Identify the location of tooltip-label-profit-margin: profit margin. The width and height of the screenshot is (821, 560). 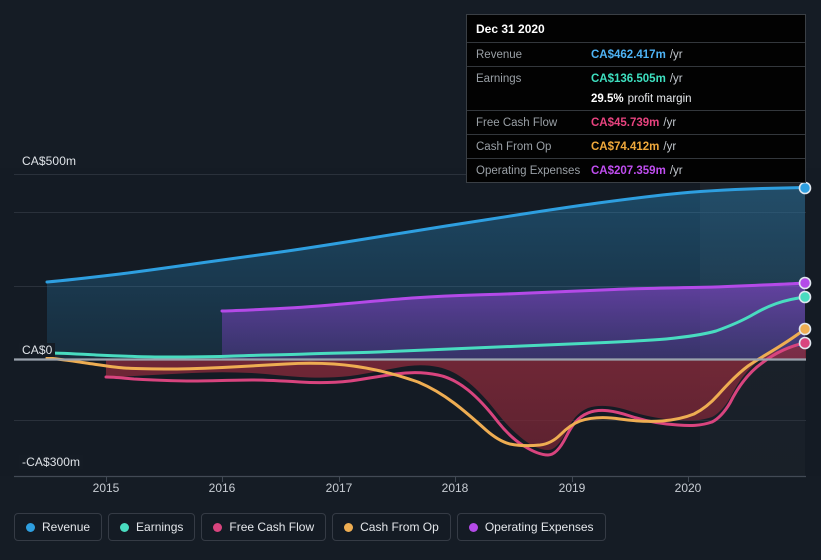
(659, 98).